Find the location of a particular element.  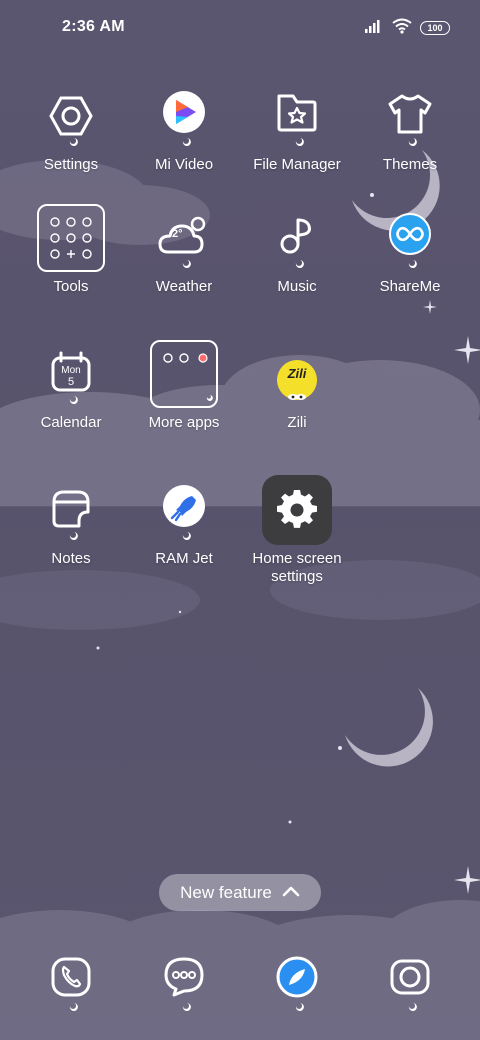

app-label: Weather is located at coordinates (184, 286).